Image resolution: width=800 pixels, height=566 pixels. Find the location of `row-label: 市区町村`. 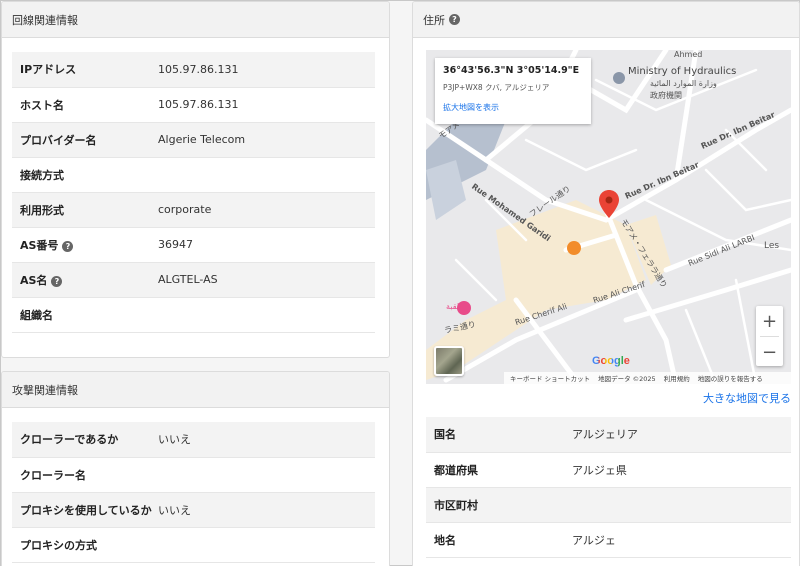

row-label: 市区町村 is located at coordinates (456, 505).